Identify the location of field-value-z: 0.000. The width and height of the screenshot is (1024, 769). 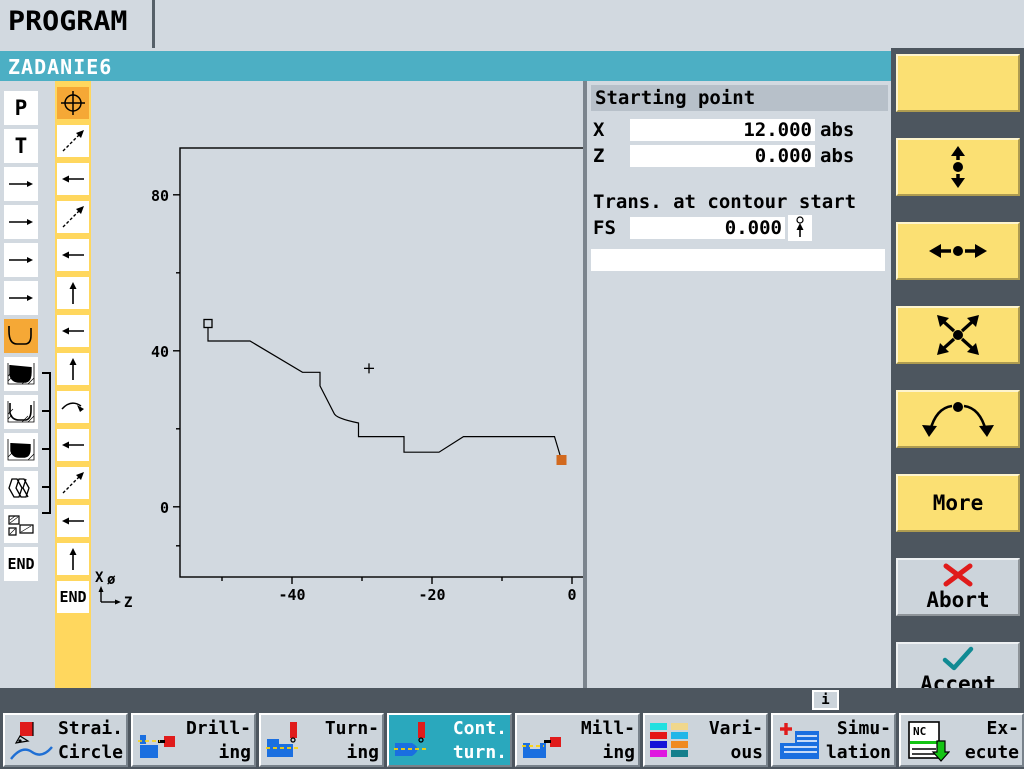
(722, 156).